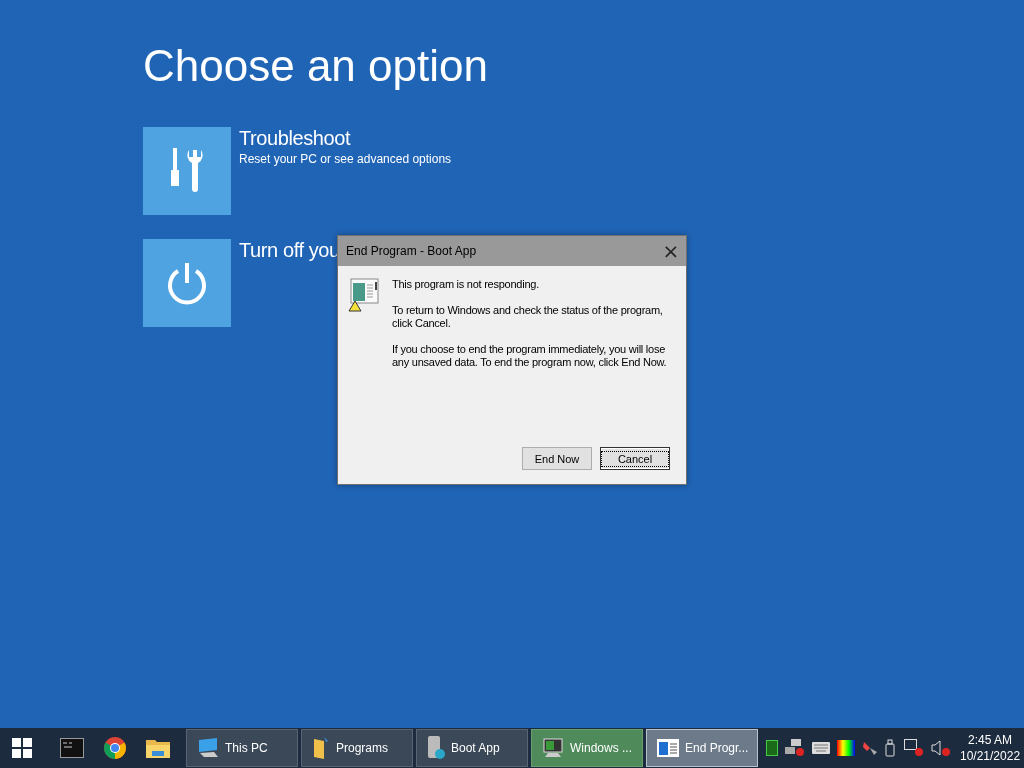  What do you see at coordinates (345, 138) in the screenshot?
I see `option-title: Troubleshoot` at bounding box center [345, 138].